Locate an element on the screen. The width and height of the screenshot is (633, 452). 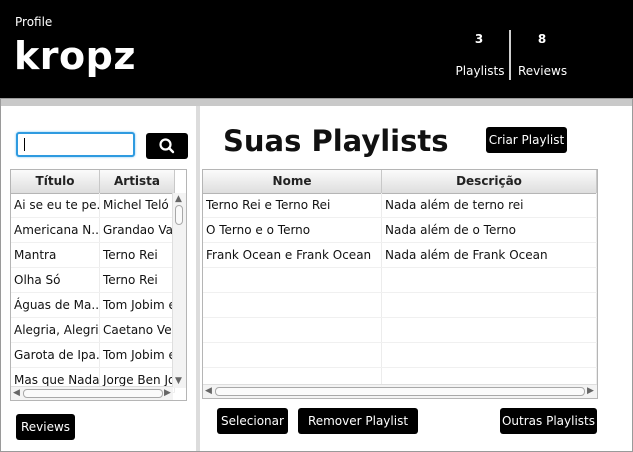
table-row: Ai se eu te pe... Michel Teló is located at coordinates (93, 205).